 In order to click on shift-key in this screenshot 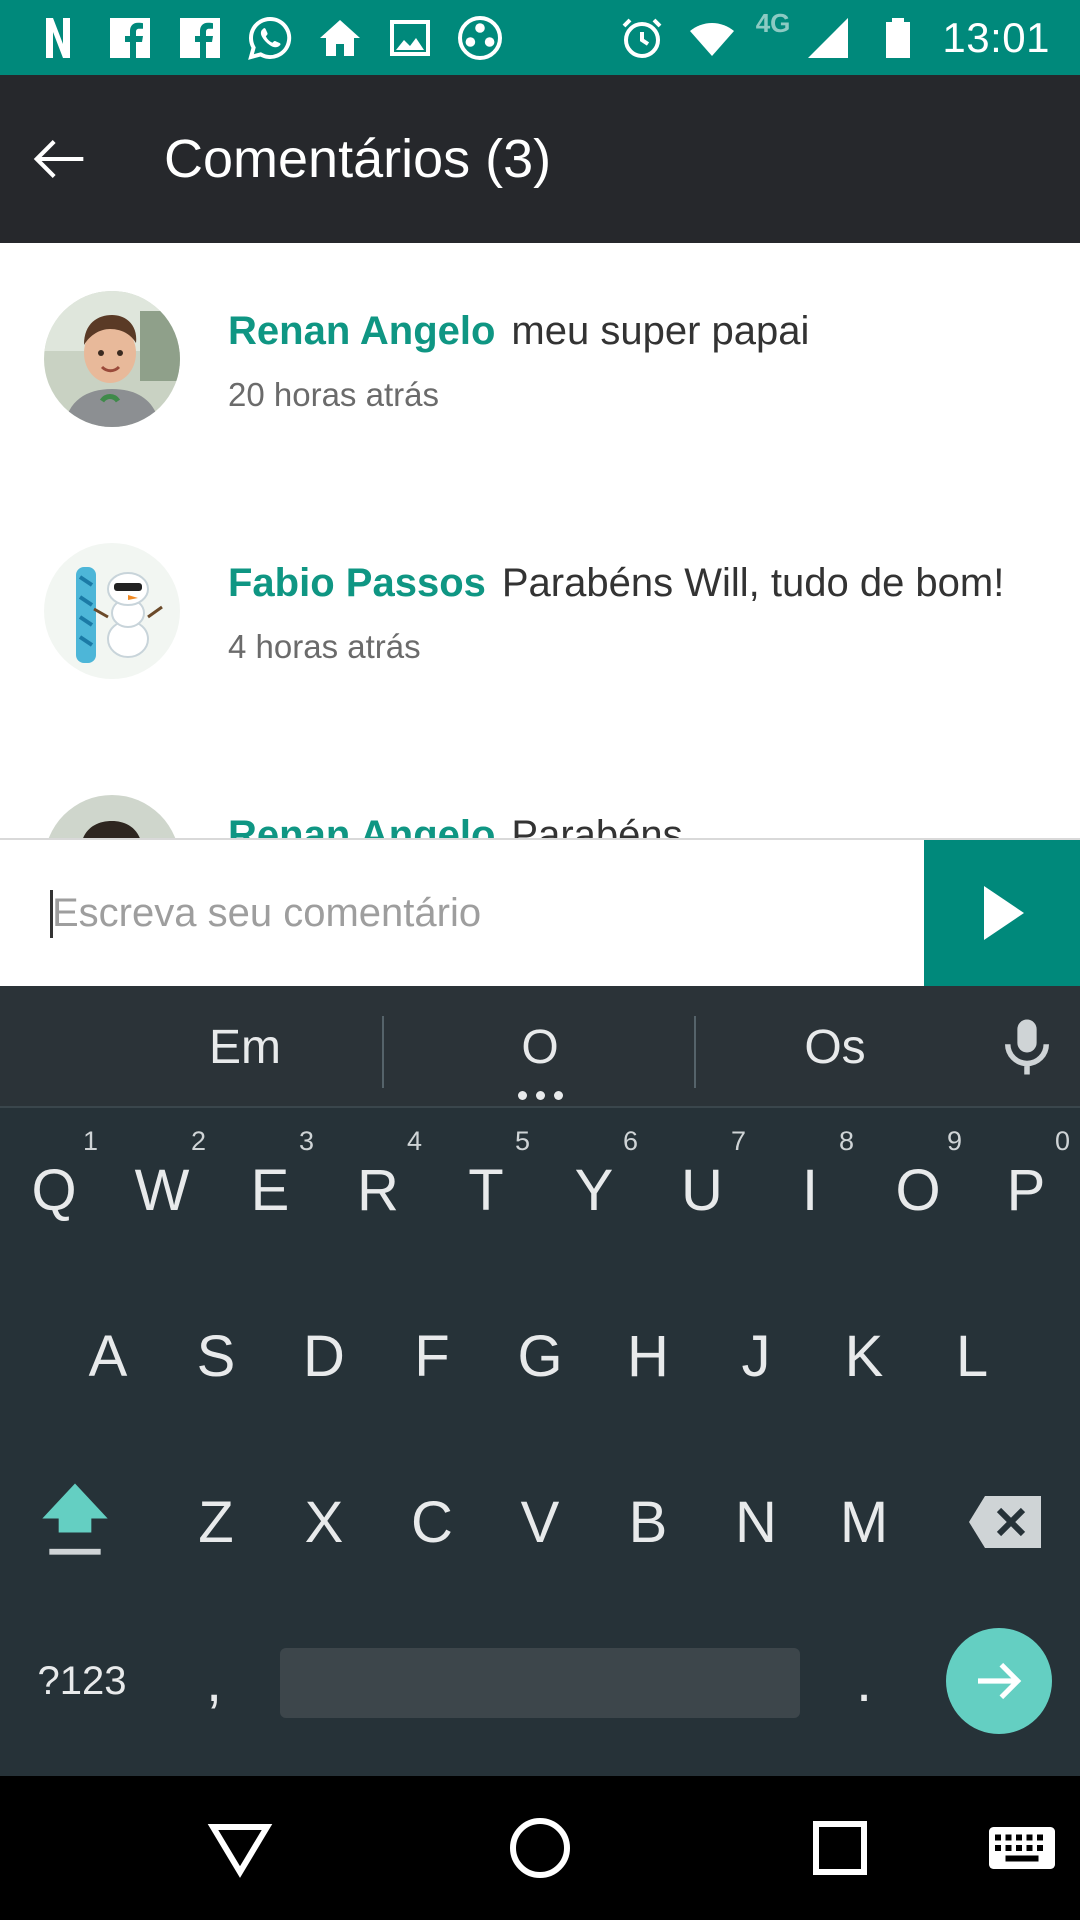, I will do `click(75, 1522)`.